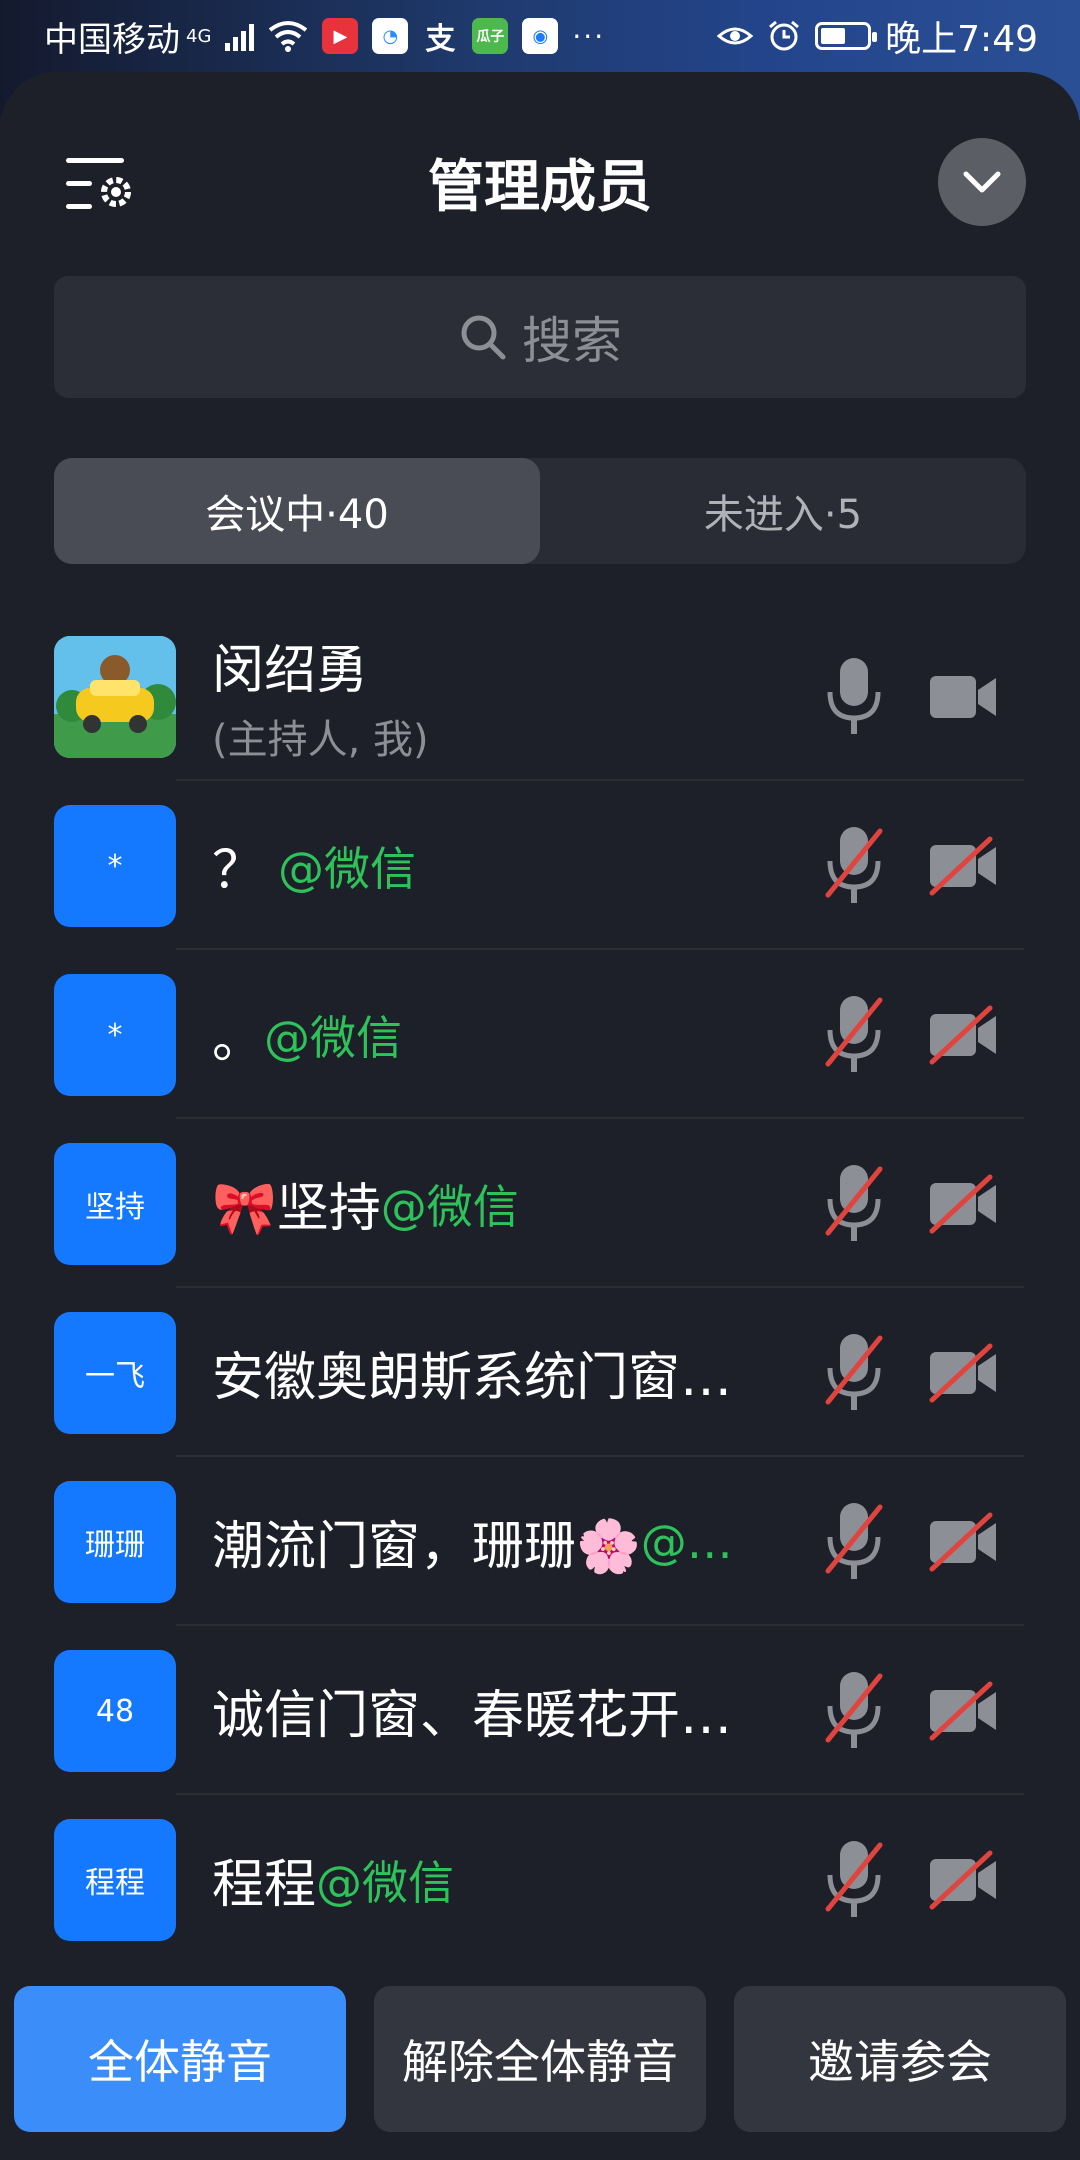  I want to click on more-notifications-icon: ···, so click(589, 36).